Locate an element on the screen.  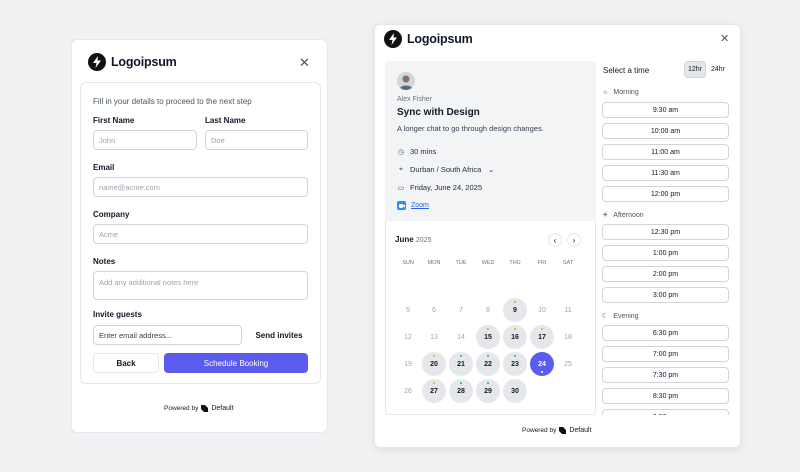
calendar-day: 30 is located at coordinates (515, 391).